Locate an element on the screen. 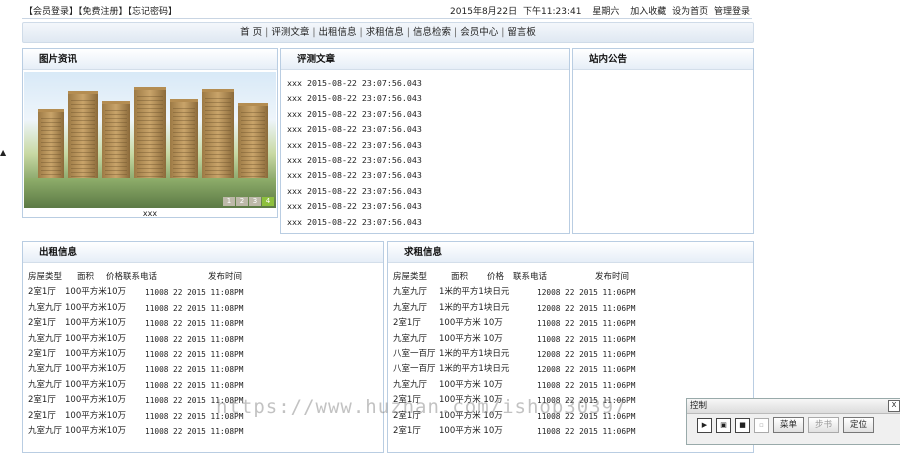  step-button: 步书 is located at coordinates (824, 425).